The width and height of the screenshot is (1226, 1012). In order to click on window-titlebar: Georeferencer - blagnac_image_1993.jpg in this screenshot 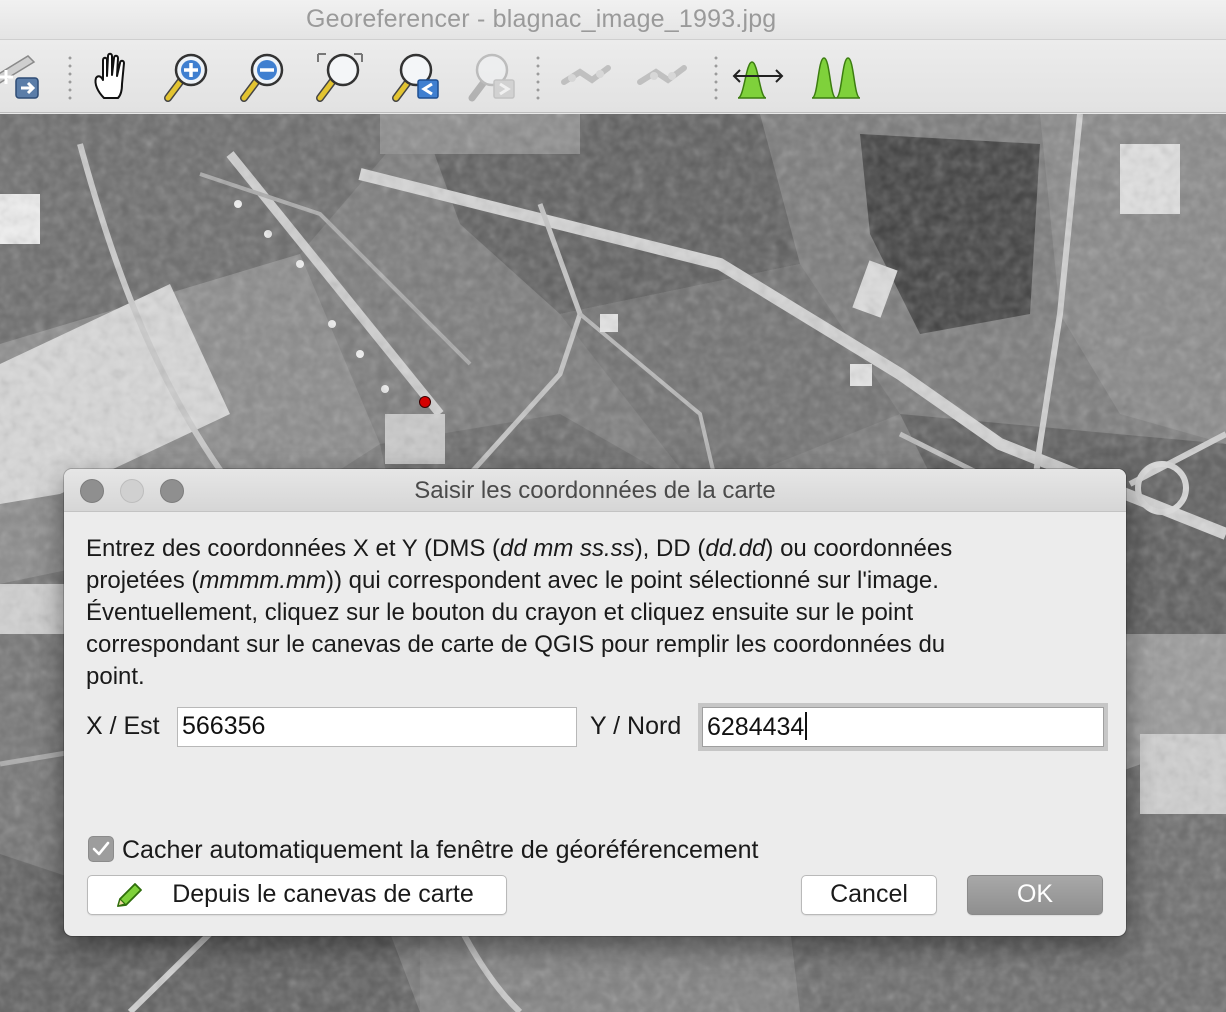, I will do `click(613, 20)`.